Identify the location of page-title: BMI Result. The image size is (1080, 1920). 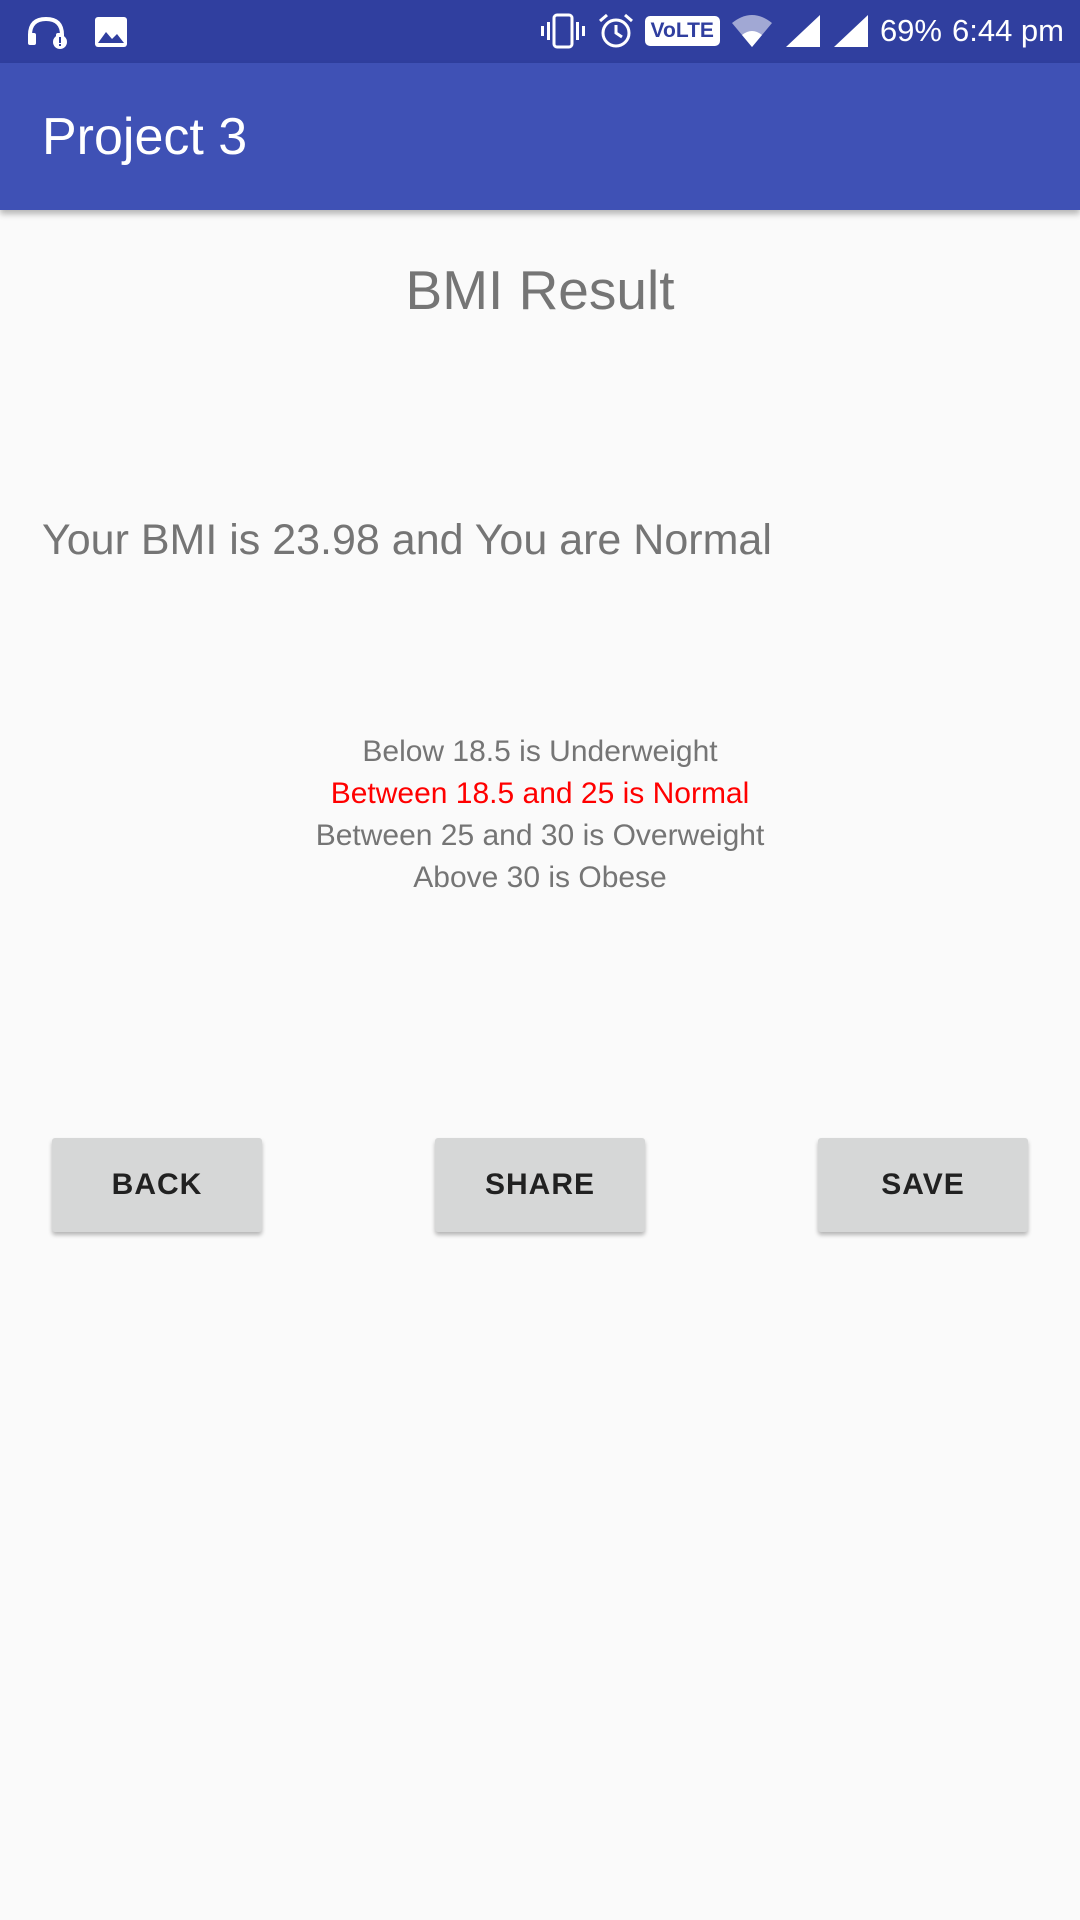
(540, 290).